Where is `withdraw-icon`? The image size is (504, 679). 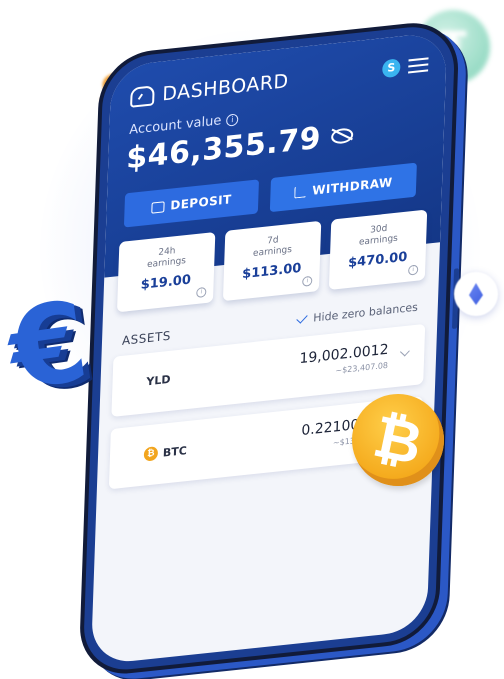
withdraw-icon is located at coordinates (300, 192).